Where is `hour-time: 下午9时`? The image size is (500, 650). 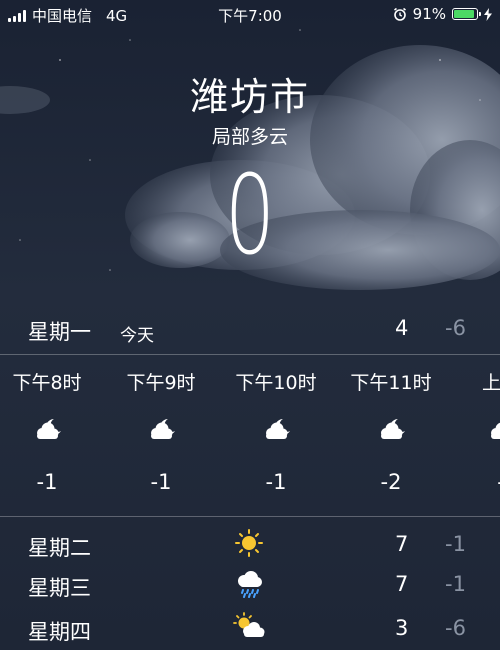
hour-time: 下午9时 is located at coordinates (161, 383).